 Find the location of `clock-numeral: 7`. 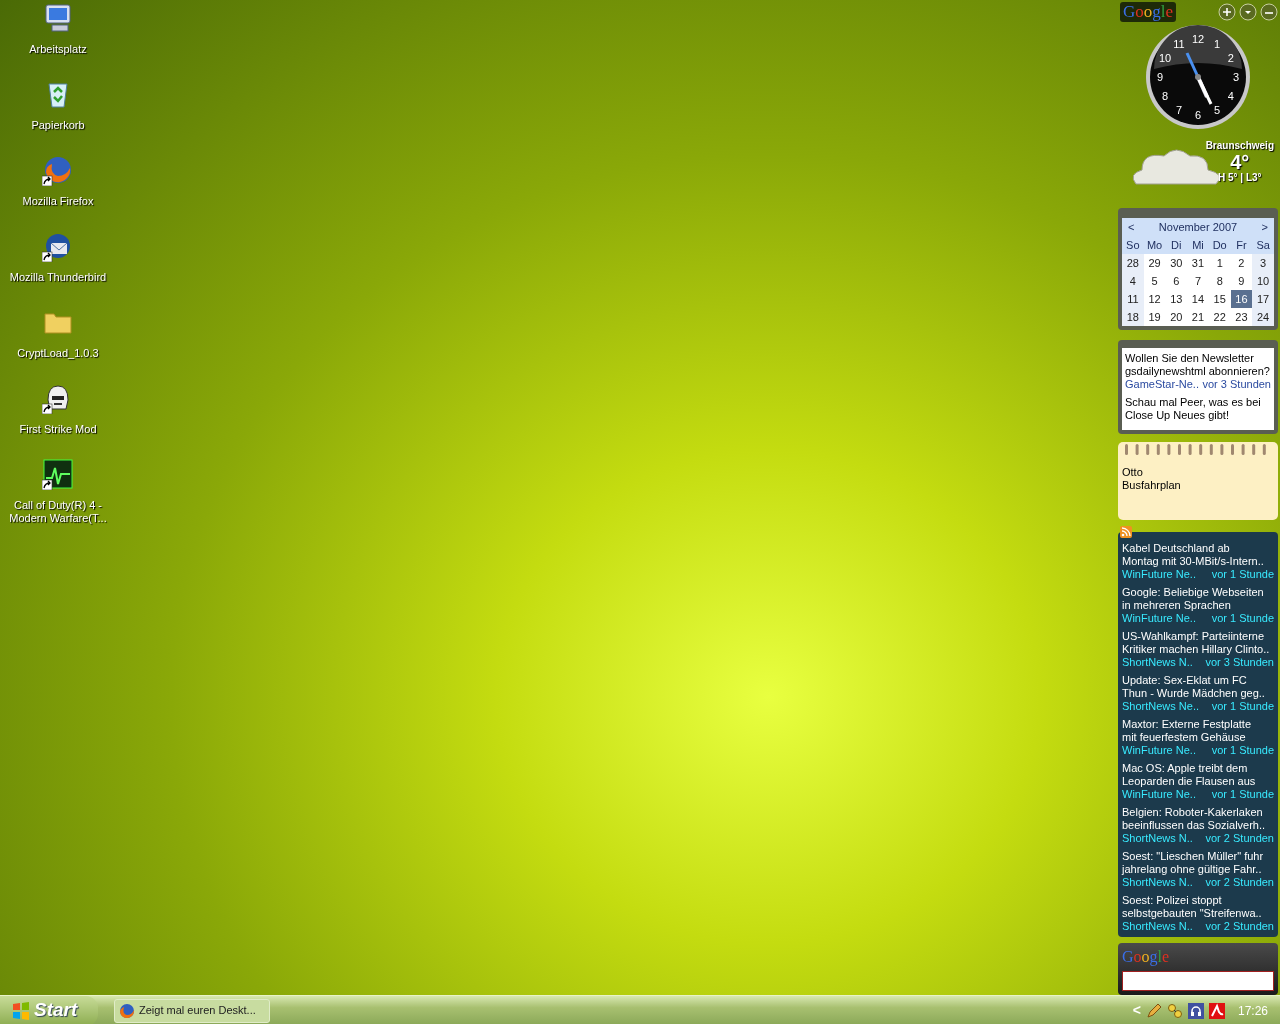

clock-numeral: 7 is located at coordinates (1179, 109).